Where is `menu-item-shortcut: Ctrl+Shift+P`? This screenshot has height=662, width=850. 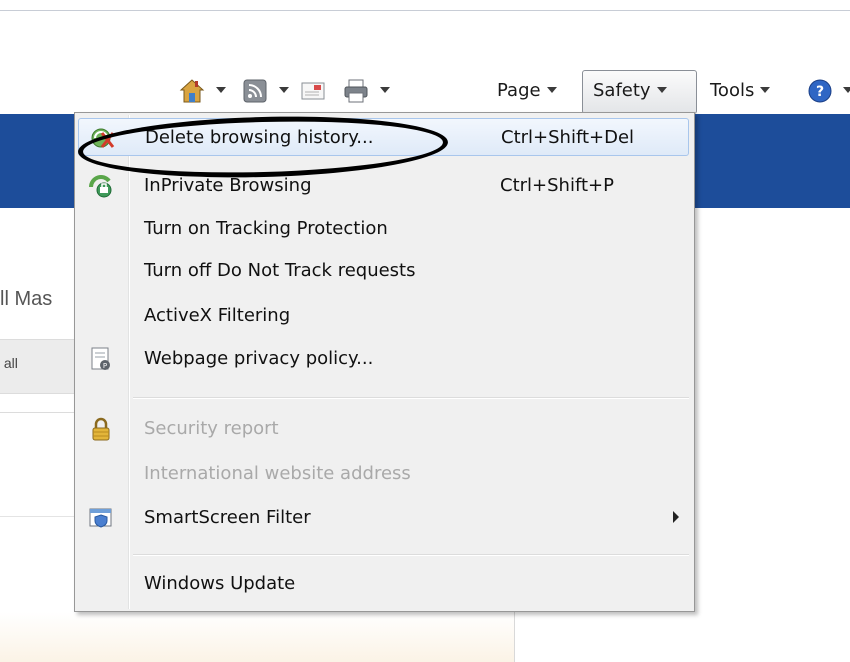
menu-item-shortcut: Ctrl+Shift+P is located at coordinates (557, 185).